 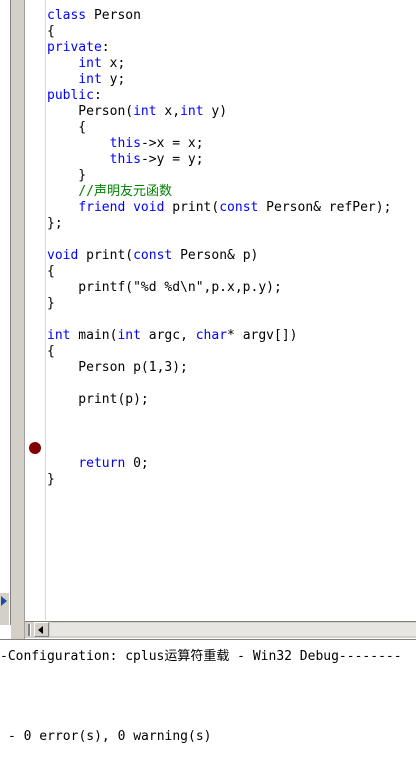 What do you see at coordinates (102, 207) in the screenshot?
I see `keyword-token: friend` at bounding box center [102, 207].